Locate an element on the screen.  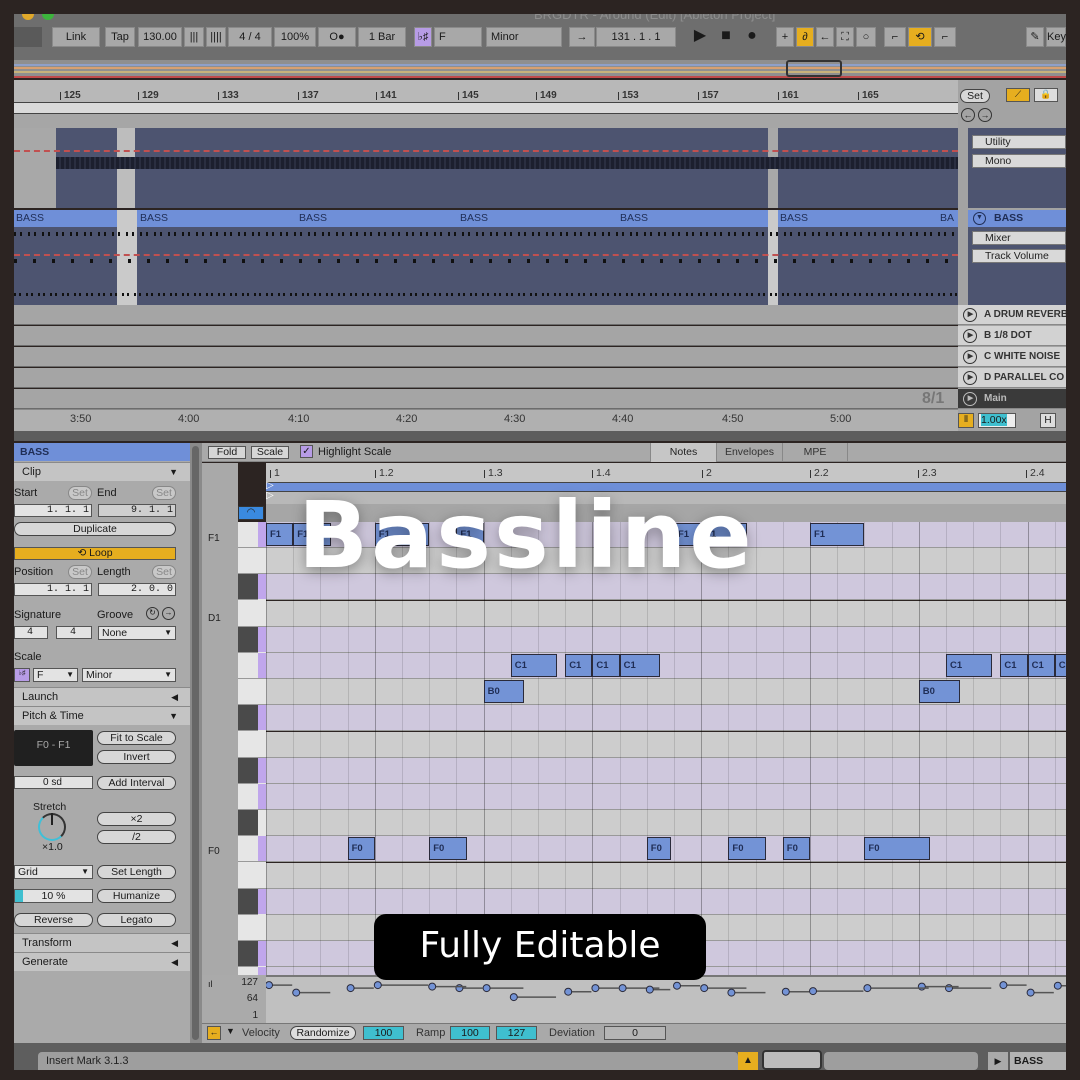
return-track-d: ▶ D PARALLEL CO is located at coordinates (1012, 378).